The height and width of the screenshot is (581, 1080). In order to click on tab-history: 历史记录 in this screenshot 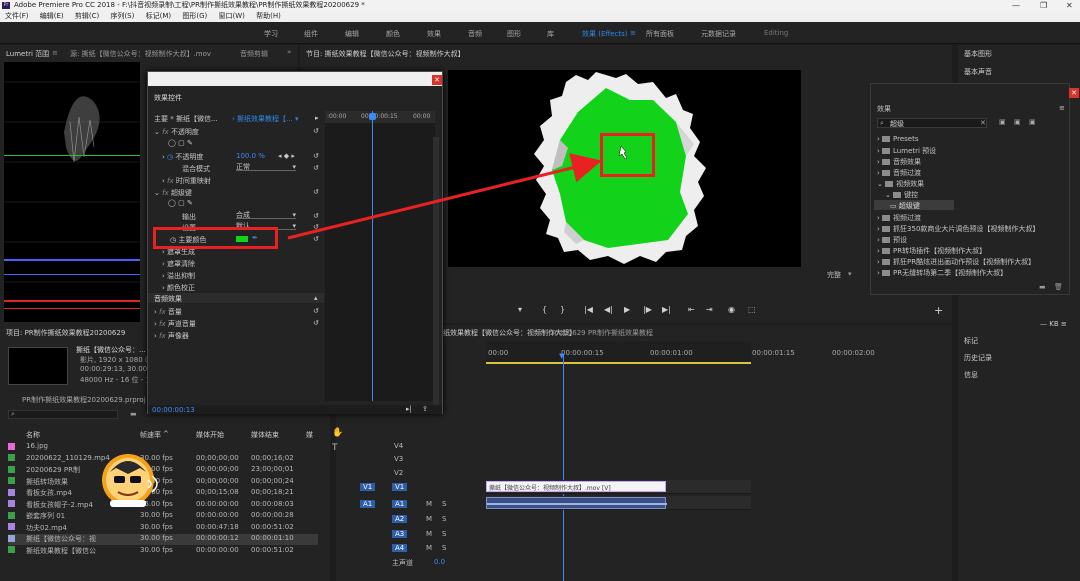, I will do `click(978, 358)`.